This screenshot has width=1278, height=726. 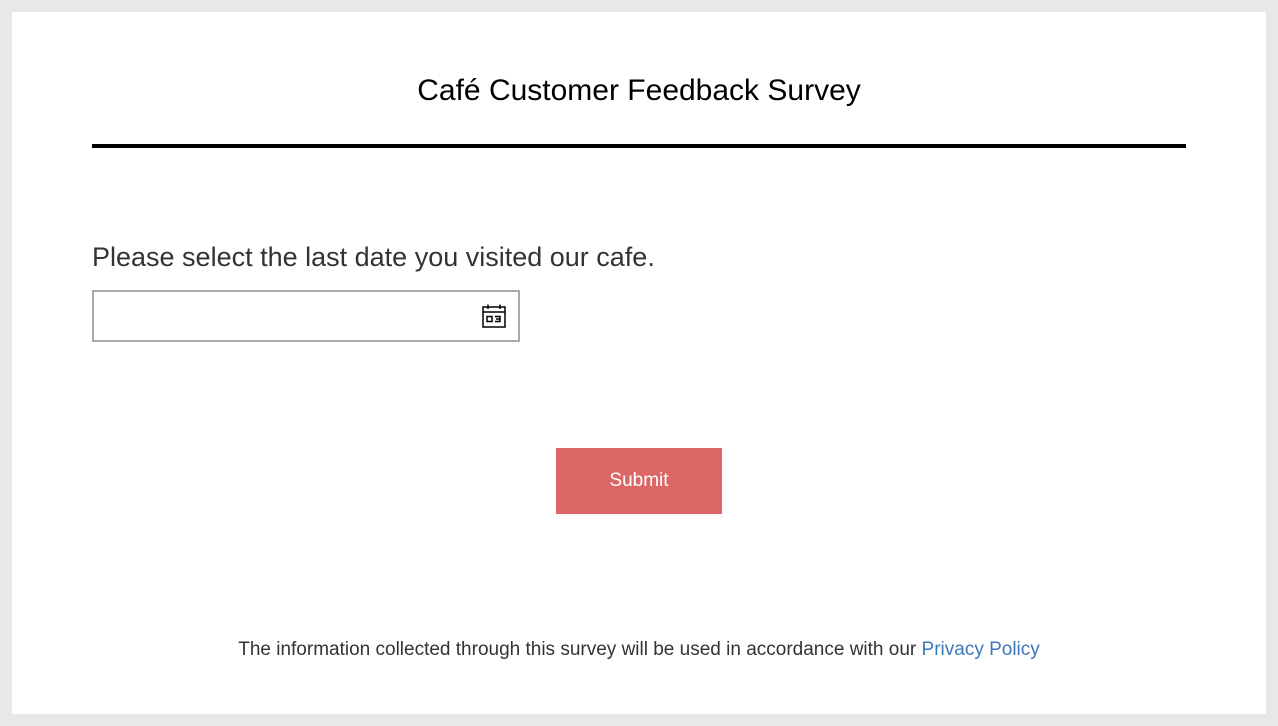 What do you see at coordinates (289, 316) in the screenshot?
I see `date-input` at bounding box center [289, 316].